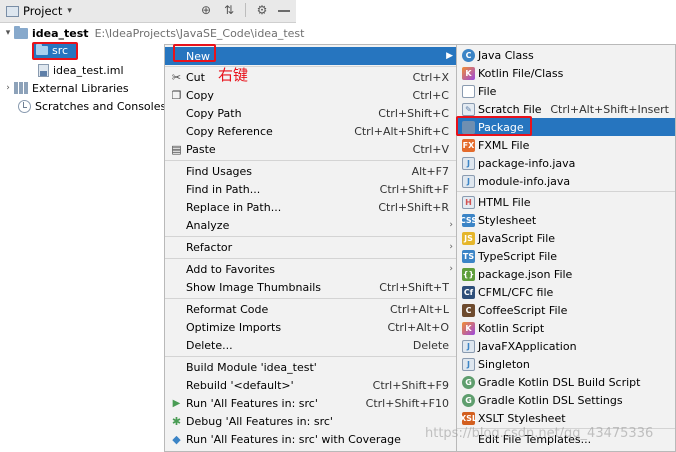 The width and height of the screenshot is (676, 452). I want to click on submenu-item-cfml-file: Cf CFML/CFC file, so click(566, 292).